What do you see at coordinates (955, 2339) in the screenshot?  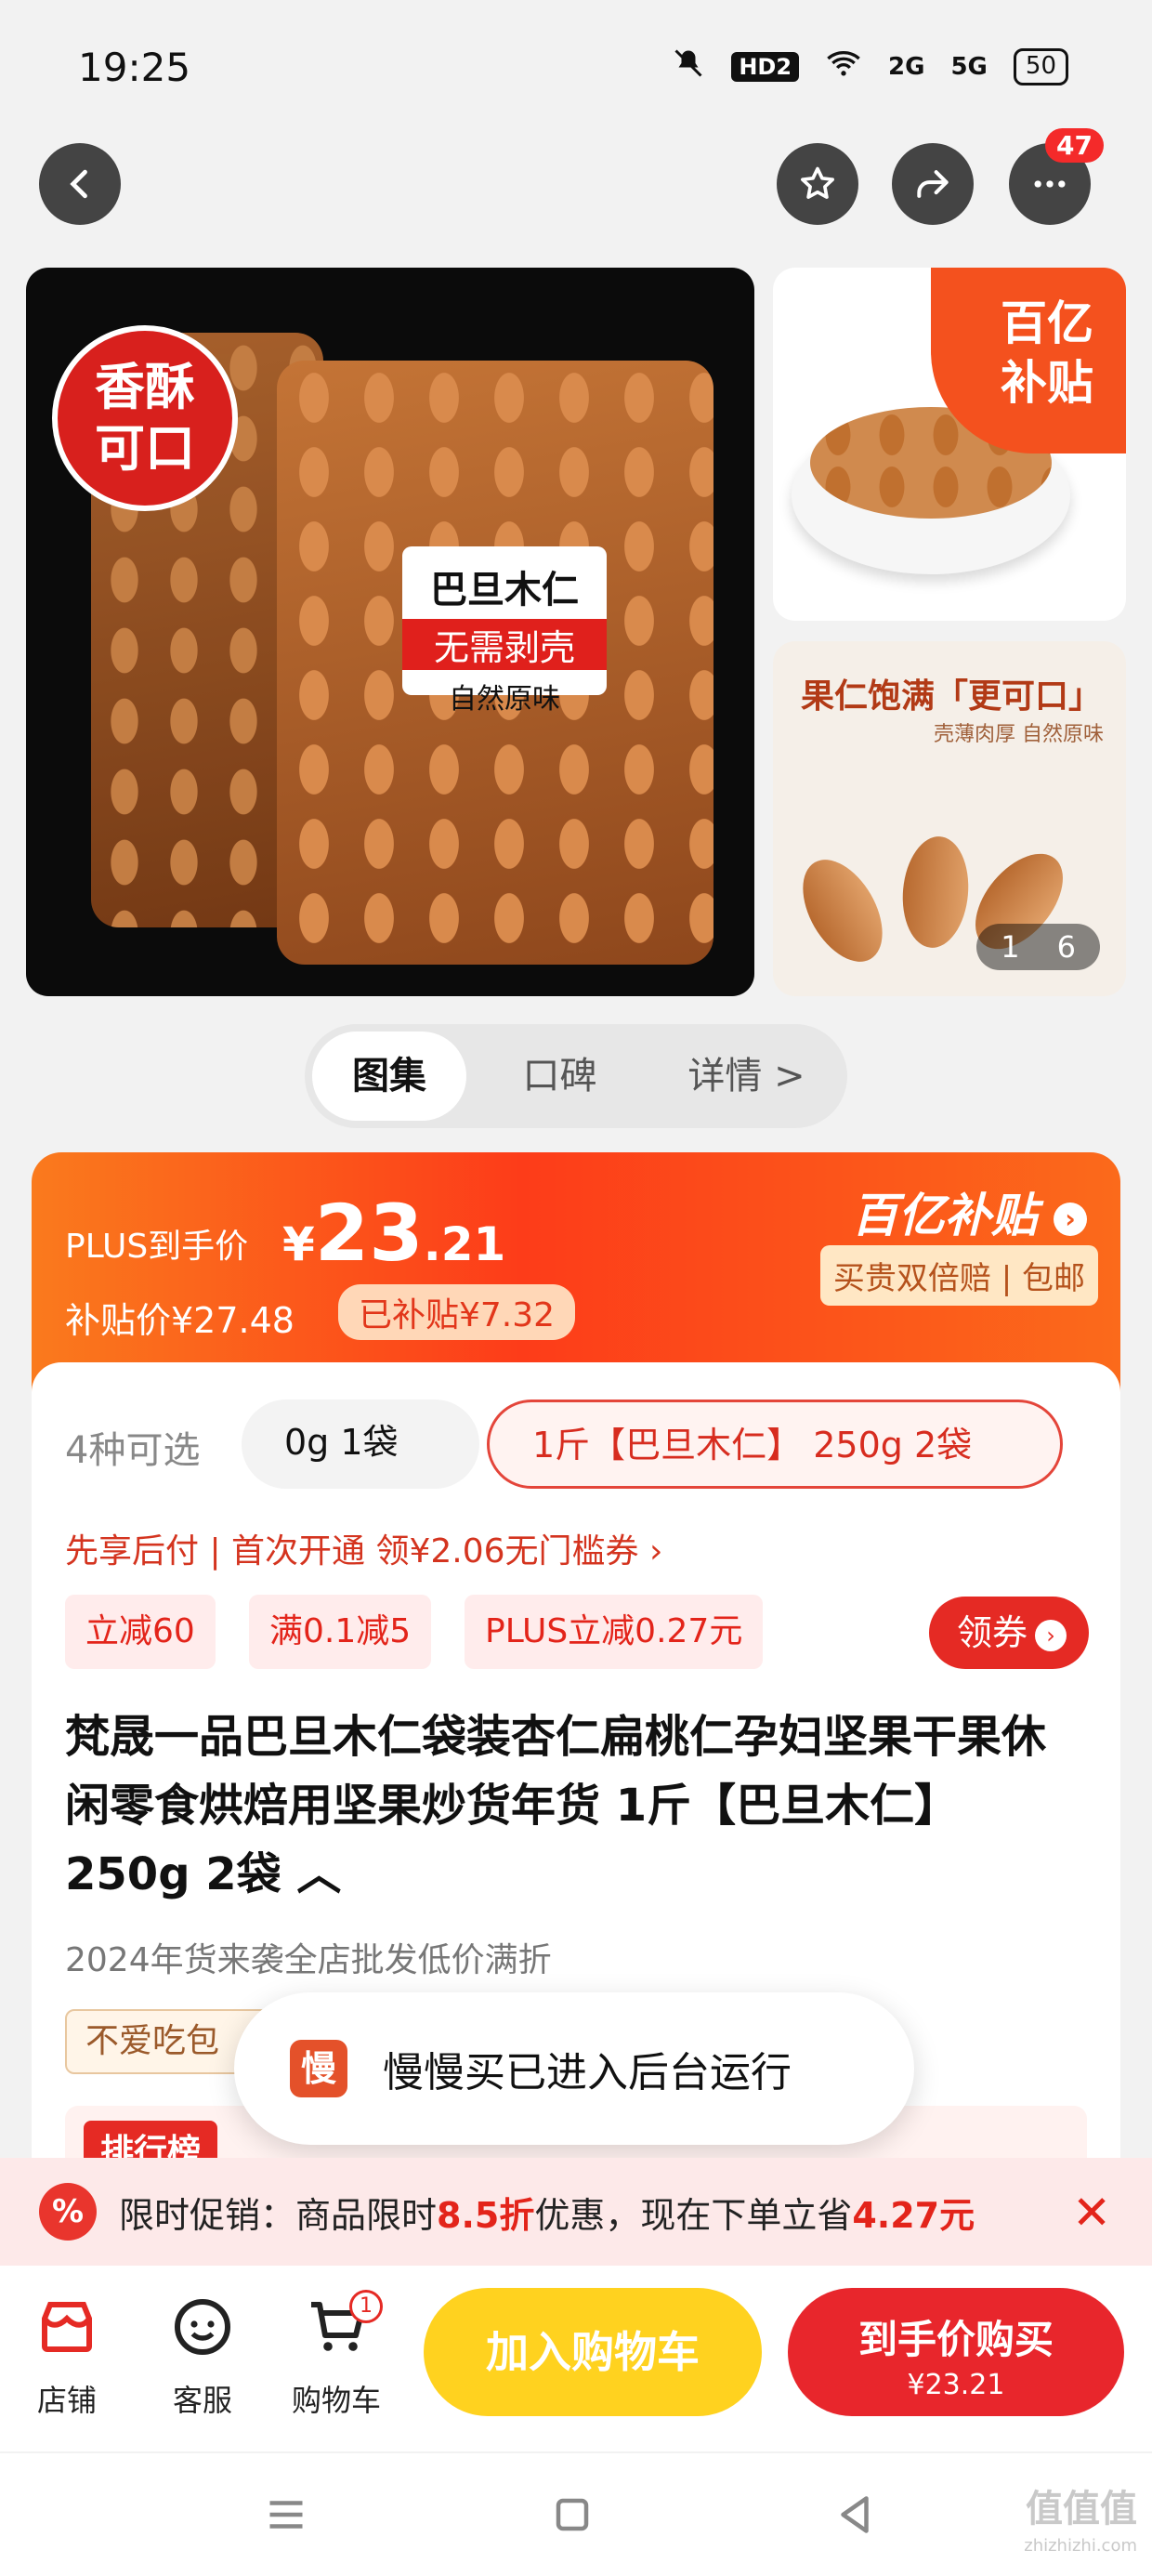 I see `buy-now-label: 到手价购买` at bounding box center [955, 2339].